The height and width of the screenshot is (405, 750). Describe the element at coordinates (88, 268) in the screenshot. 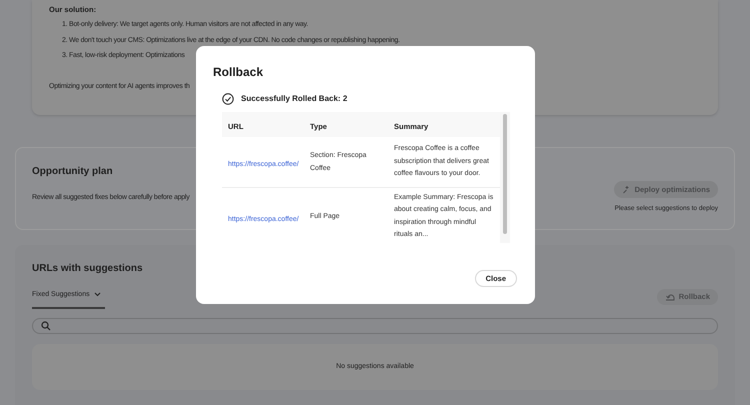

I see `section-title: URLs with suggestions` at that location.